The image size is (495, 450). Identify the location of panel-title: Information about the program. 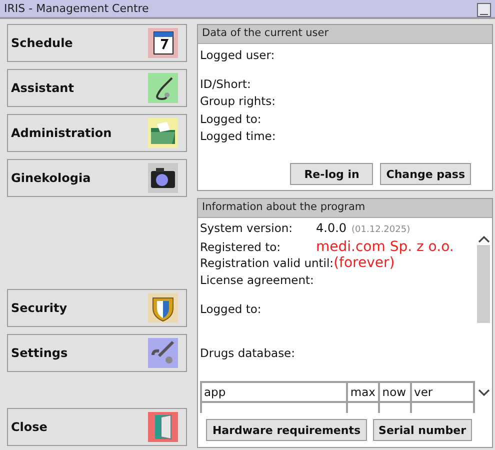
(345, 208).